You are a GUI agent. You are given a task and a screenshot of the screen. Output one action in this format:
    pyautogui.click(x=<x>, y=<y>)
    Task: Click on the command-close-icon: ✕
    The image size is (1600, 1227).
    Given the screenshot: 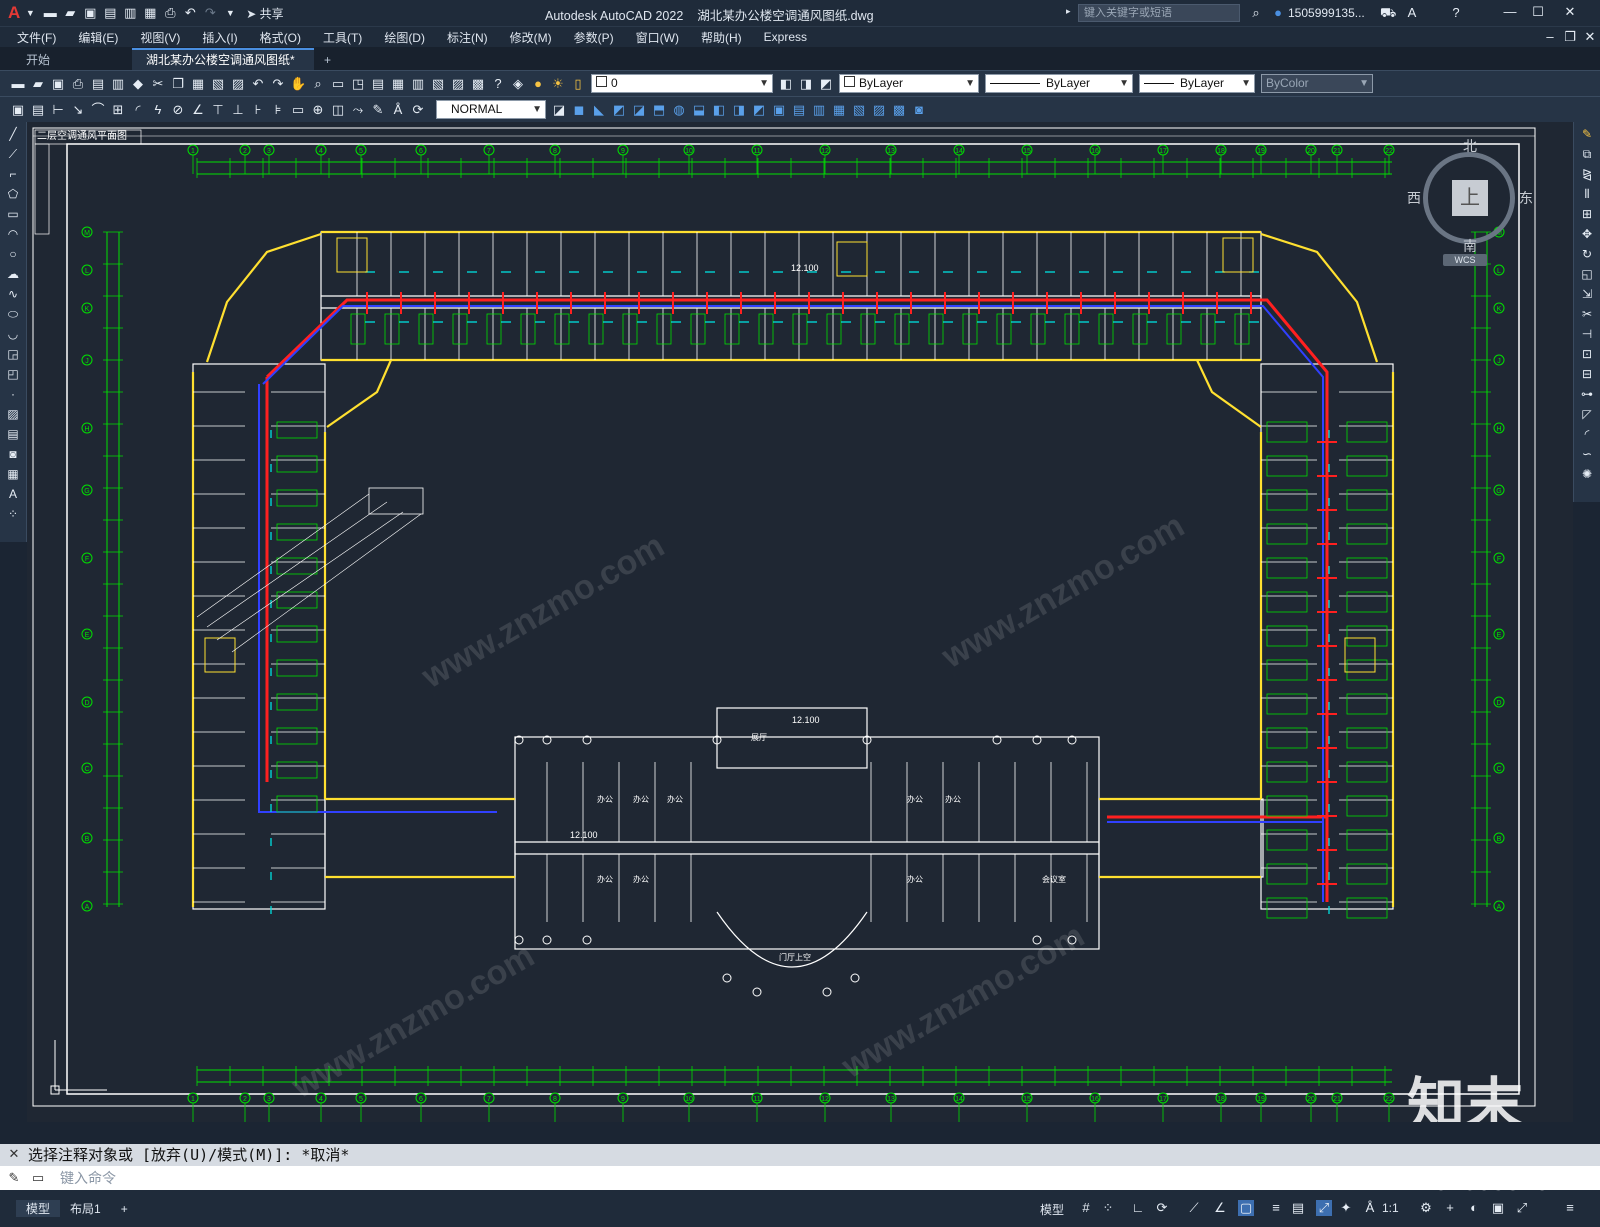 What is the action you would take?
    pyautogui.click(x=14, y=1154)
    